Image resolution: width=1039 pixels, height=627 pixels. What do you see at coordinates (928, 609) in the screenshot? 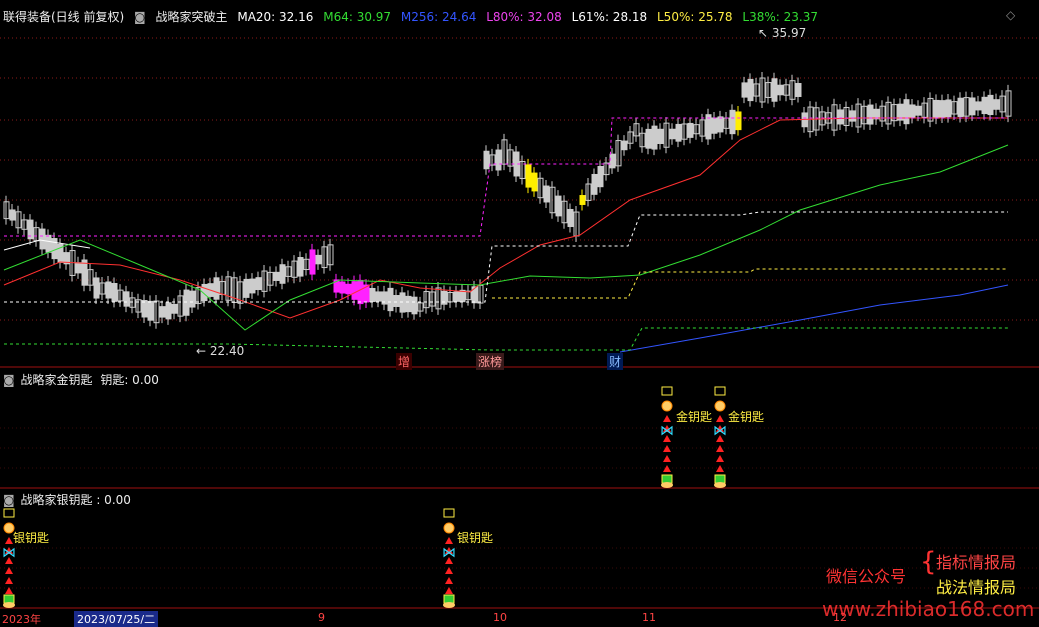
I see `watermark-url: www.zhibiao168.com` at bounding box center [928, 609].